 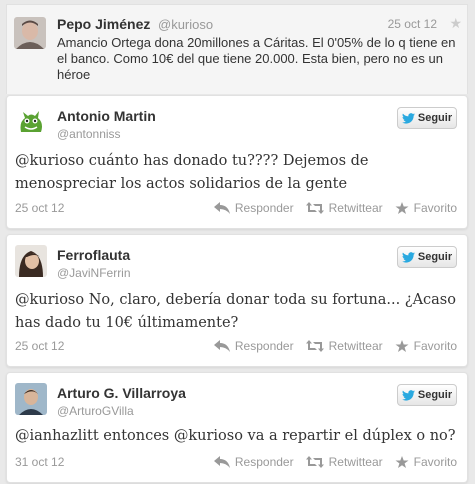 What do you see at coordinates (455, 23) in the screenshot?
I see `star-icon: ★` at bounding box center [455, 23].